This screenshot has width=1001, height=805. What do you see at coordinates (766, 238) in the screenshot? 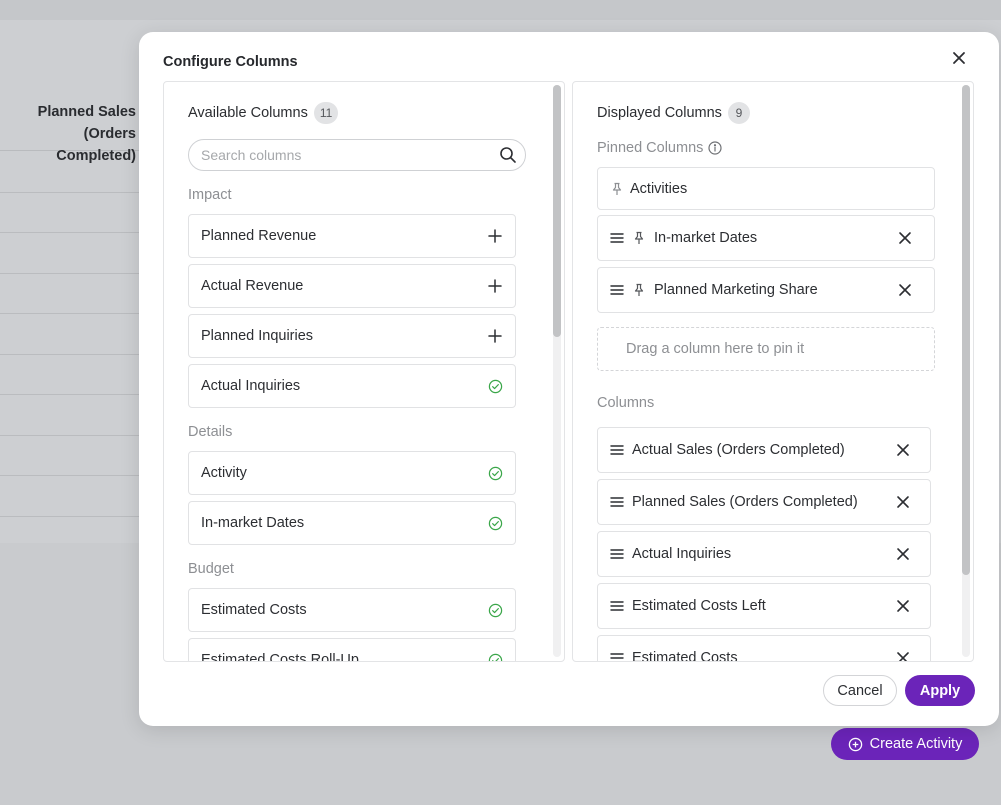
I see `pinned-item-in-market-dates: In-market Dates` at bounding box center [766, 238].